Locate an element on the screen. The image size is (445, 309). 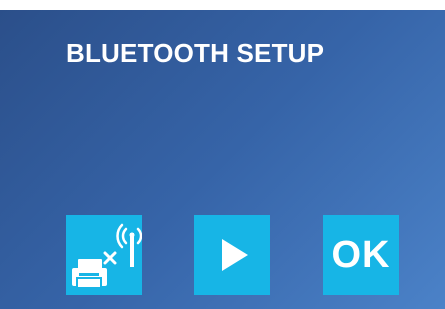
next-button is located at coordinates (232, 255).